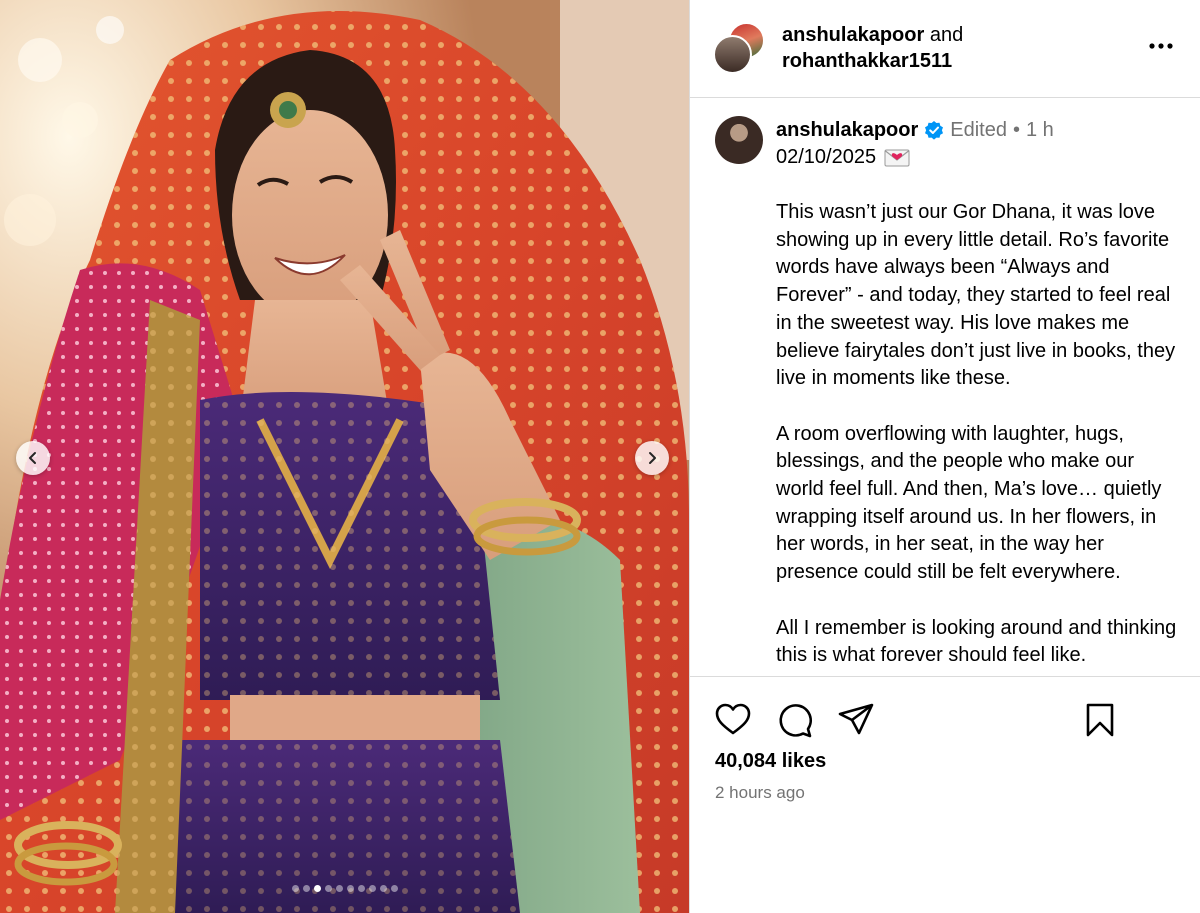  Describe the element at coordinates (978, 130) in the screenshot. I see `edited-label: Edited` at that location.